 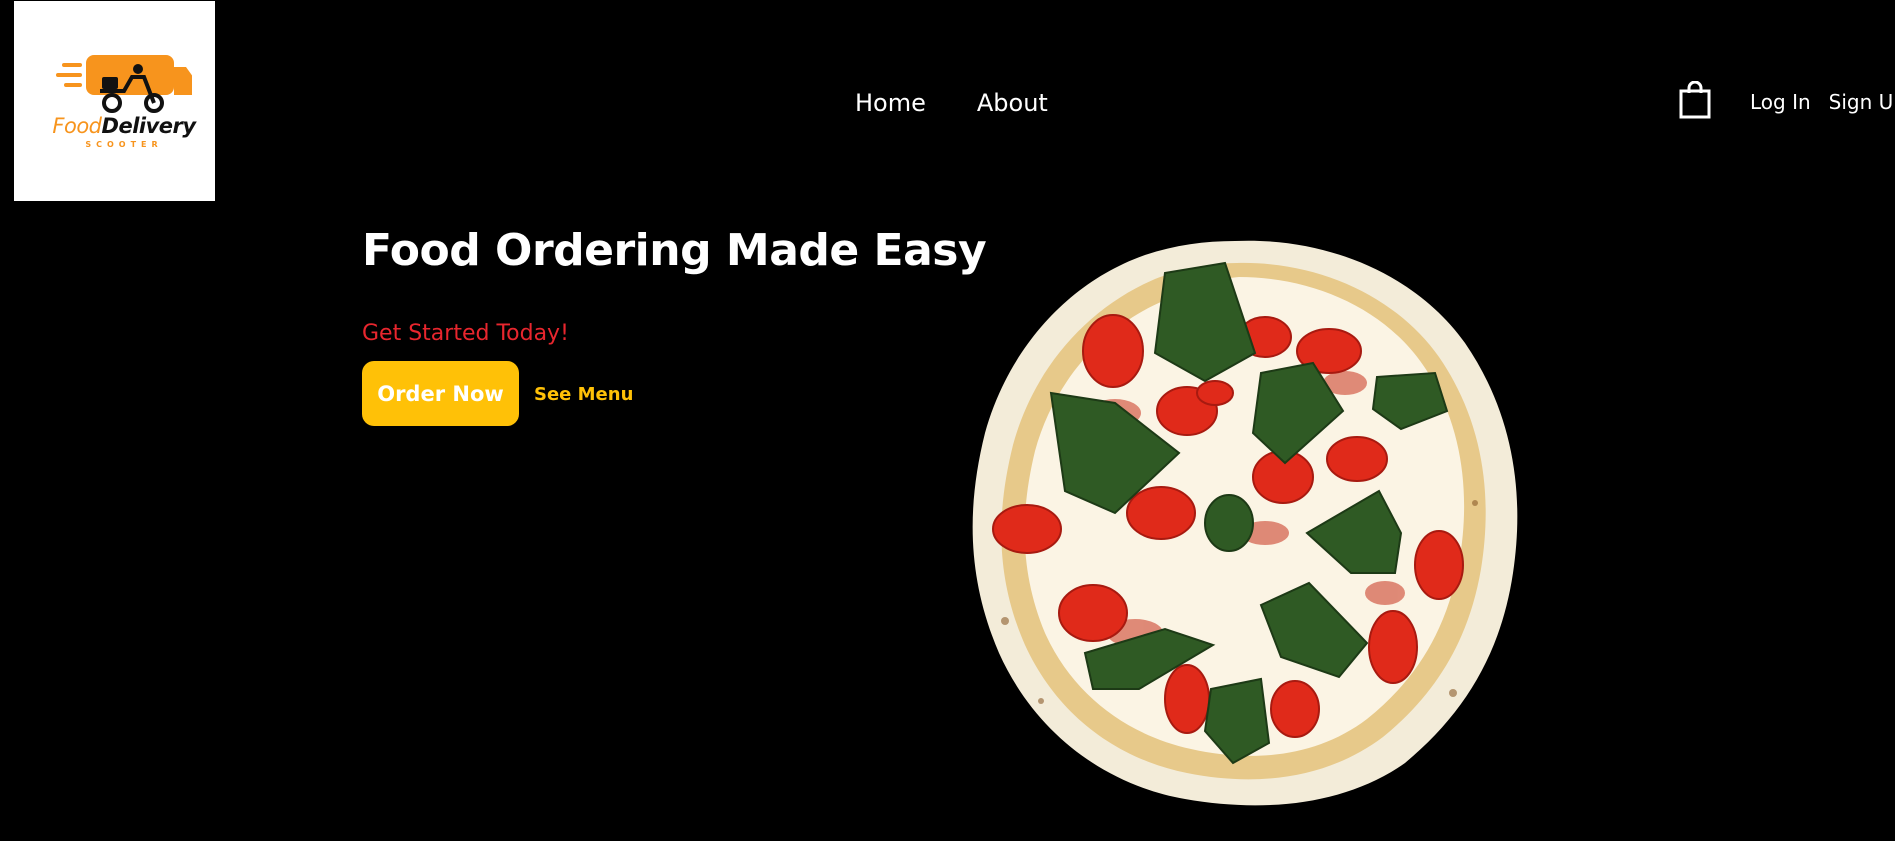 I want to click on brand-logo: FoodDelivery SCOOTER, so click(x=114, y=101).